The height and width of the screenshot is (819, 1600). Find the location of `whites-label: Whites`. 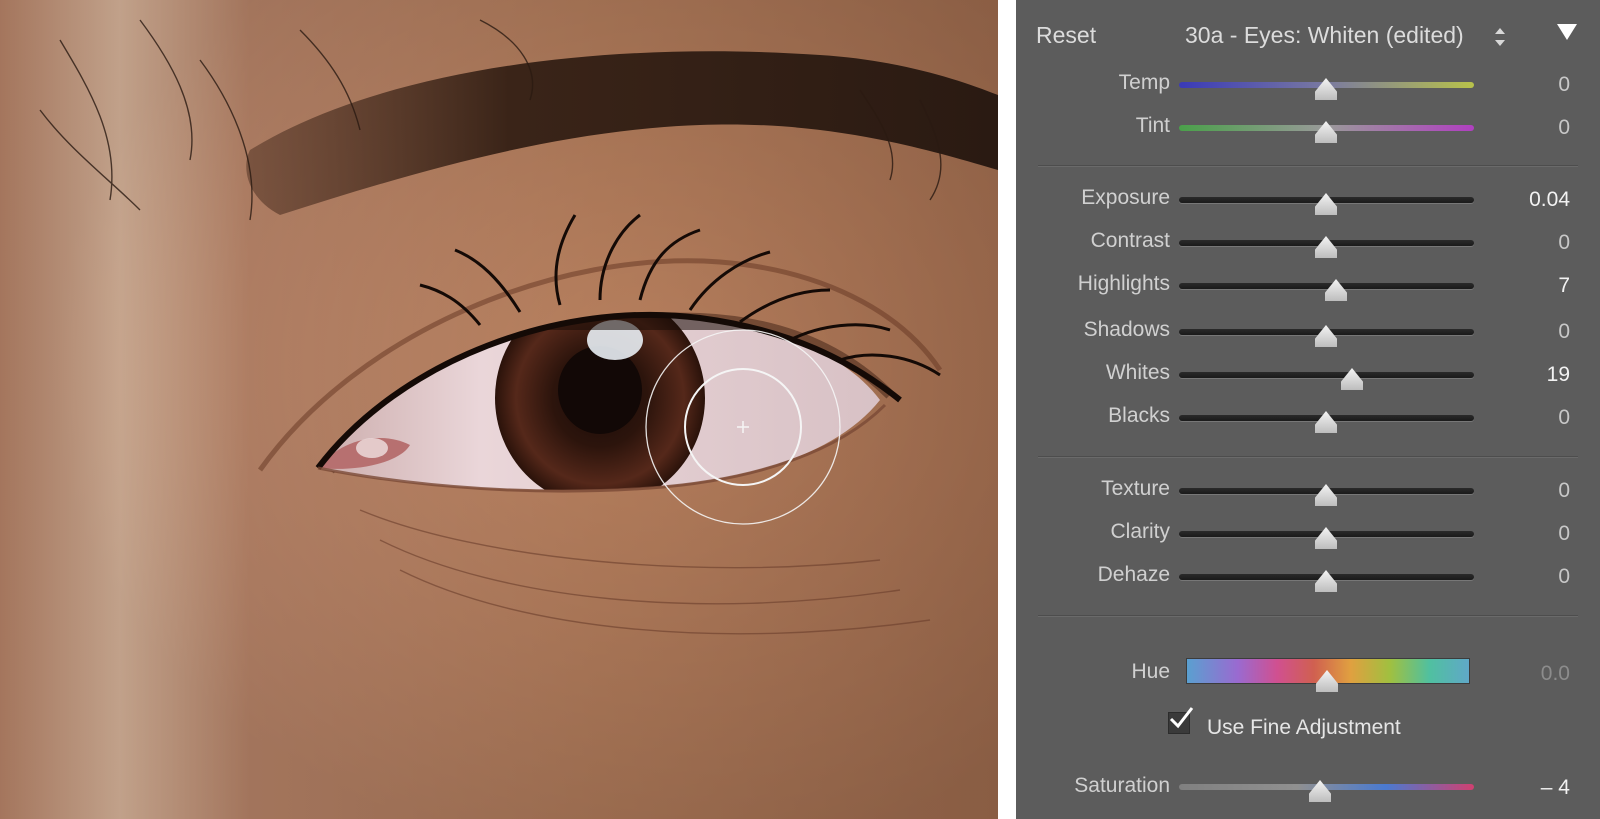

whites-label: Whites is located at coordinates (1137, 372).